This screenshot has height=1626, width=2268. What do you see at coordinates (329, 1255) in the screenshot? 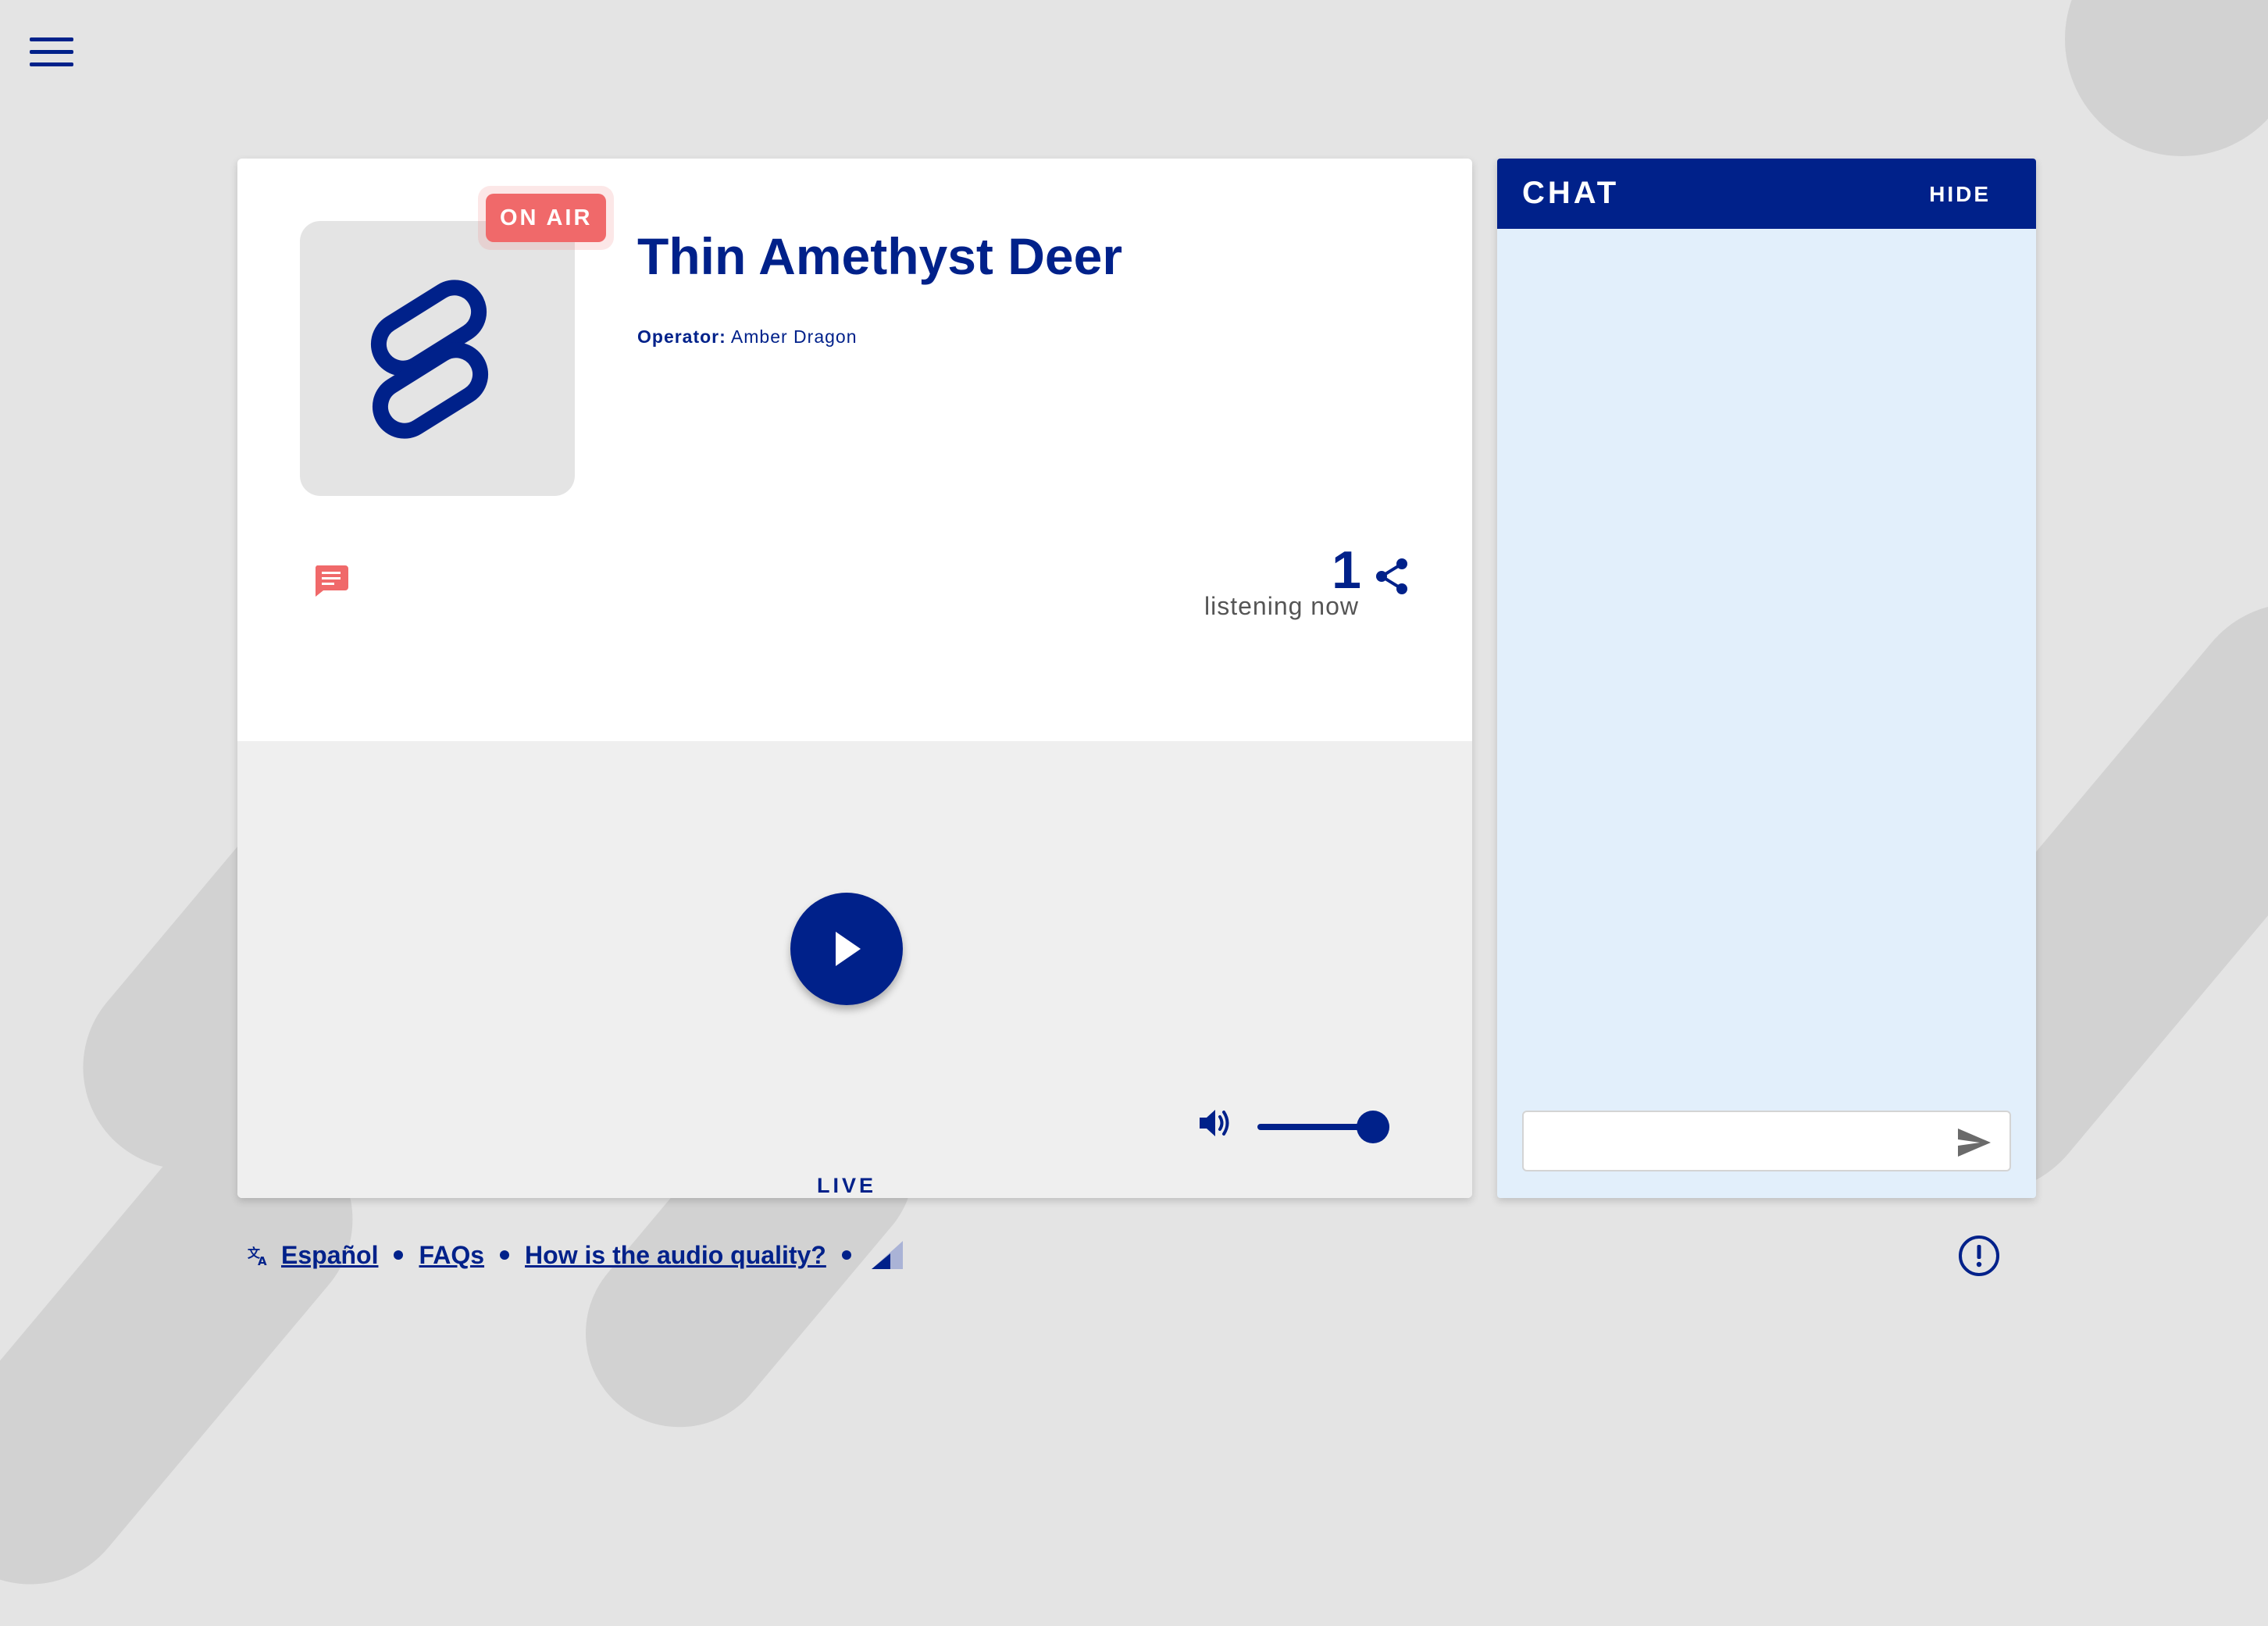
I see `language-link: Español` at bounding box center [329, 1255].